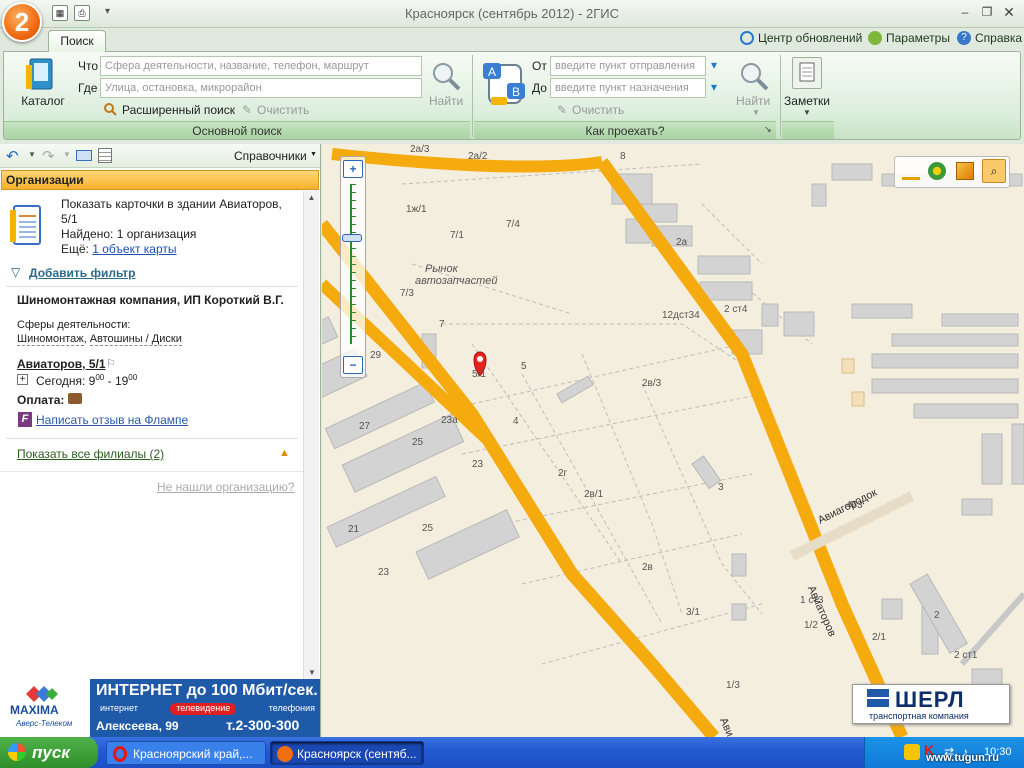  I want to click on maximize-button: ❐, so click(987, 12).